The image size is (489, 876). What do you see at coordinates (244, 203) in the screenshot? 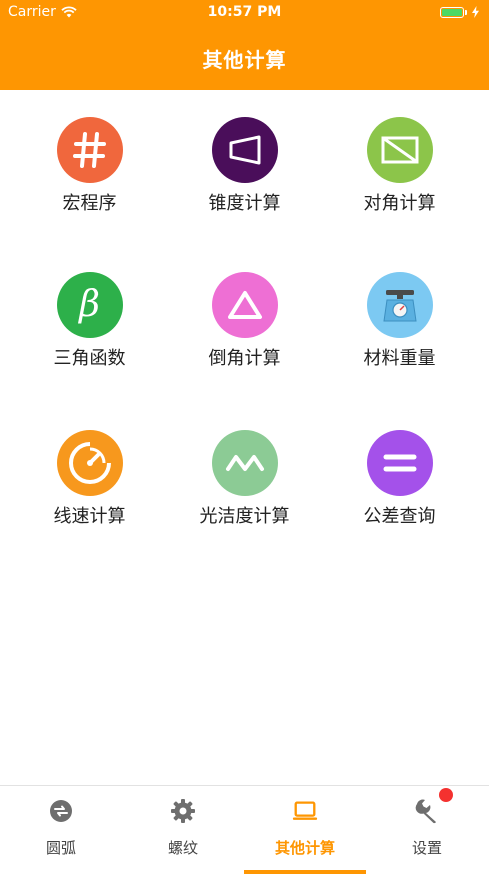
I see `grid-item-label: 锥度计算` at bounding box center [244, 203].